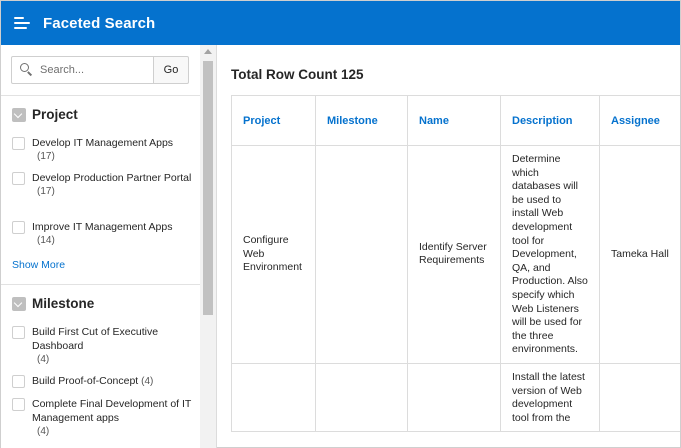  What do you see at coordinates (102, 143) in the screenshot?
I see `facet-option-label: Develop IT Management Apps` at bounding box center [102, 143].